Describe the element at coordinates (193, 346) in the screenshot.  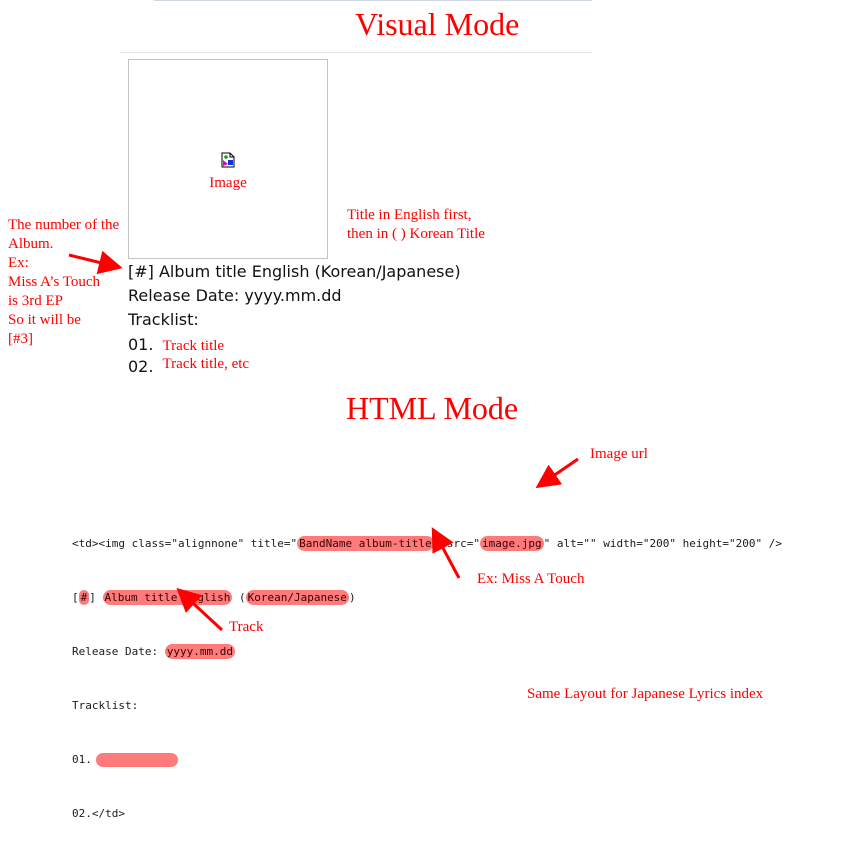
I see `track-title: Track title` at that location.